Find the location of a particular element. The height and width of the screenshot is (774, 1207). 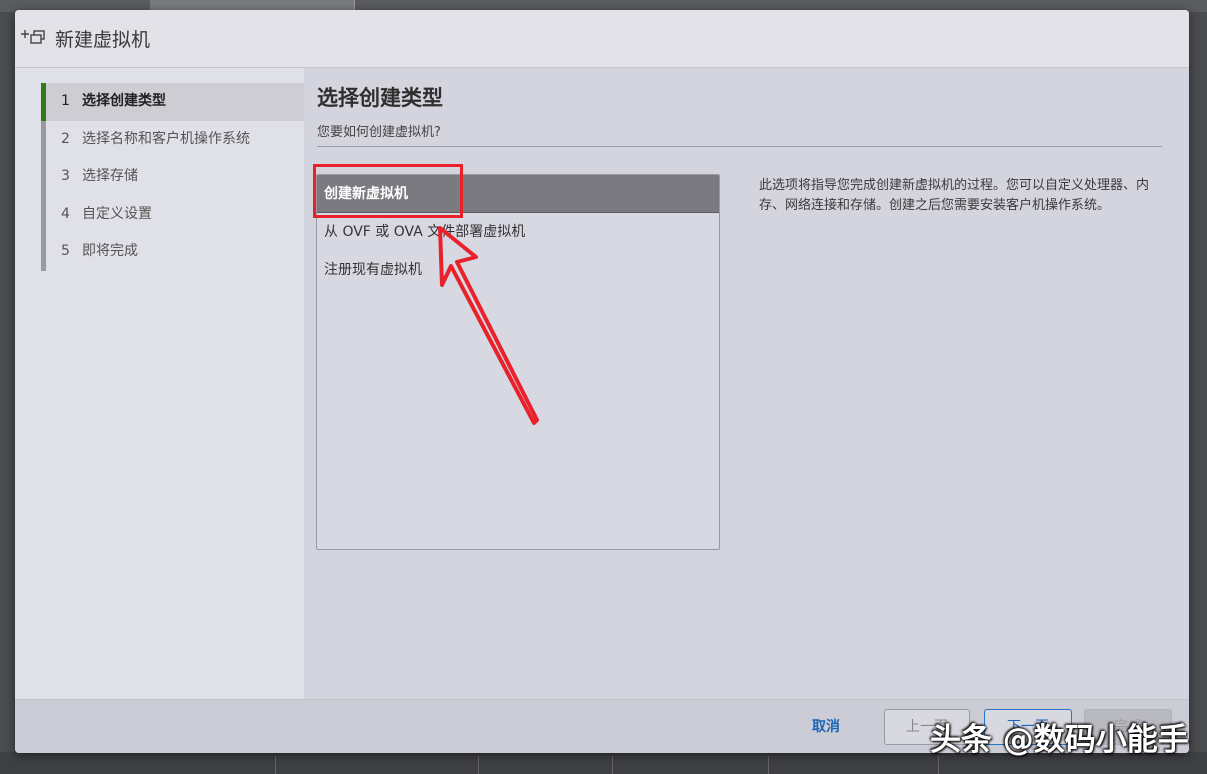

step-number: 5 is located at coordinates (65, 251).